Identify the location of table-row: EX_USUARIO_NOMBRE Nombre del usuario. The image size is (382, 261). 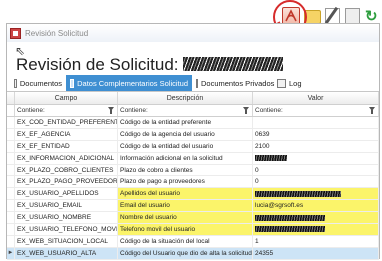
(193, 218).